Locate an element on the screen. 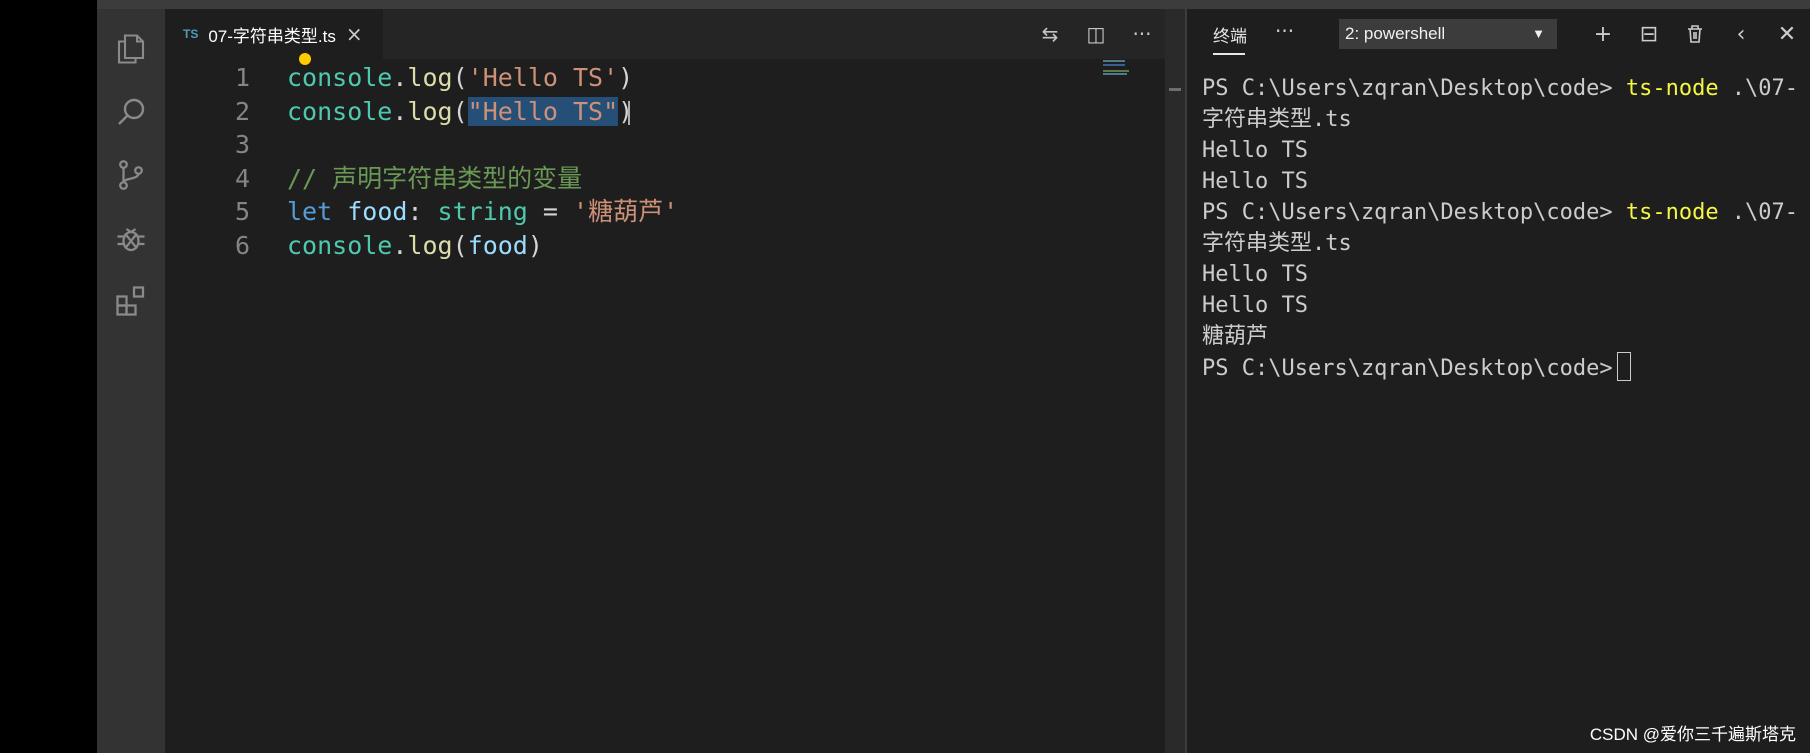 This screenshot has height=753, width=1810. code-token: : is located at coordinates (422, 211).